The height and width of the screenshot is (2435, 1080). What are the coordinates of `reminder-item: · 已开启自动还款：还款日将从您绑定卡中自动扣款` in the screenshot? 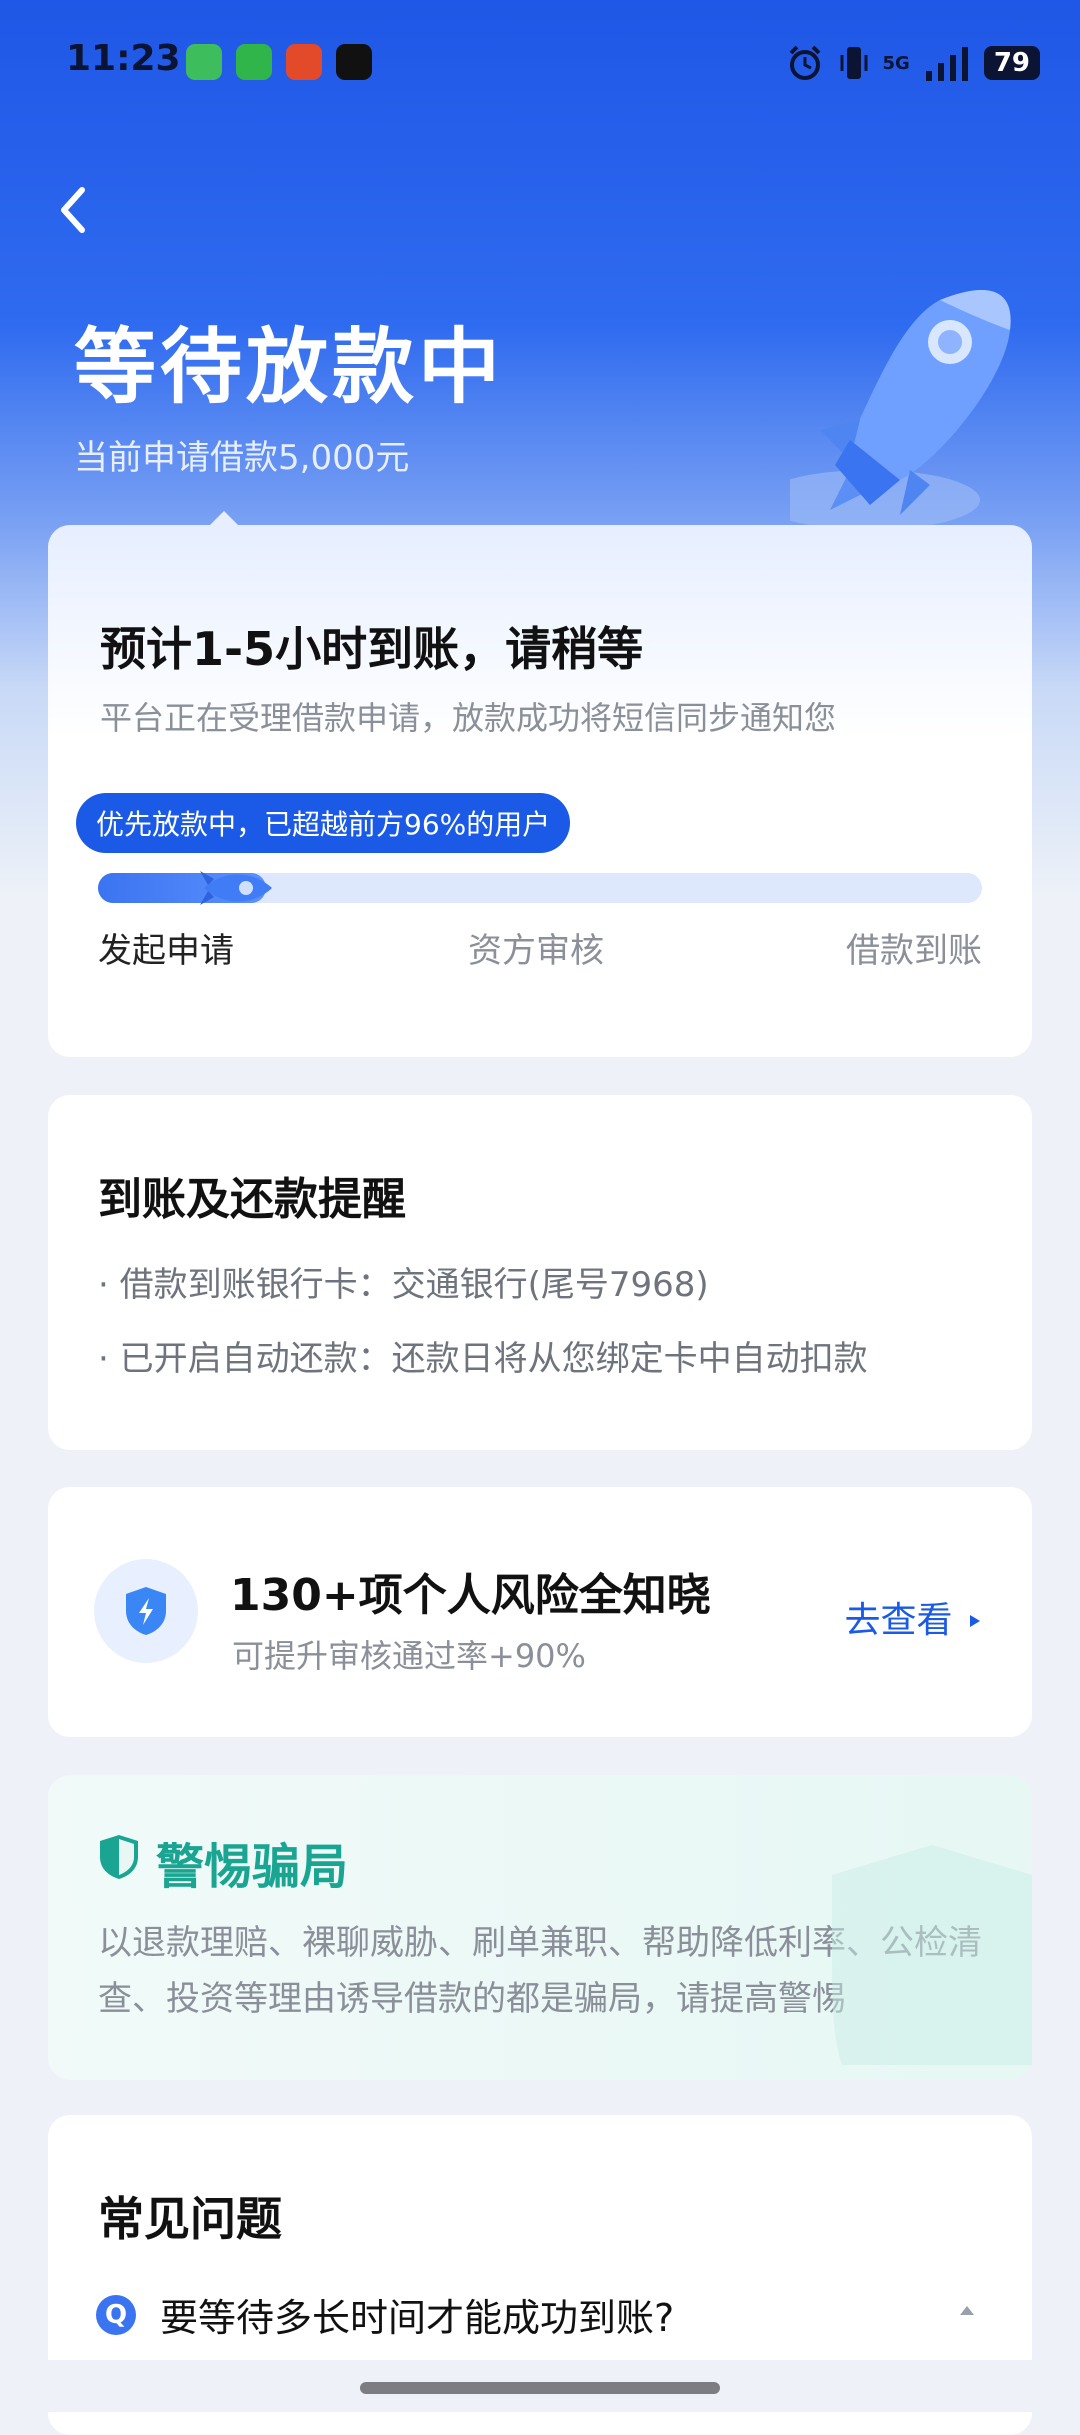 It's located at (483, 1359).